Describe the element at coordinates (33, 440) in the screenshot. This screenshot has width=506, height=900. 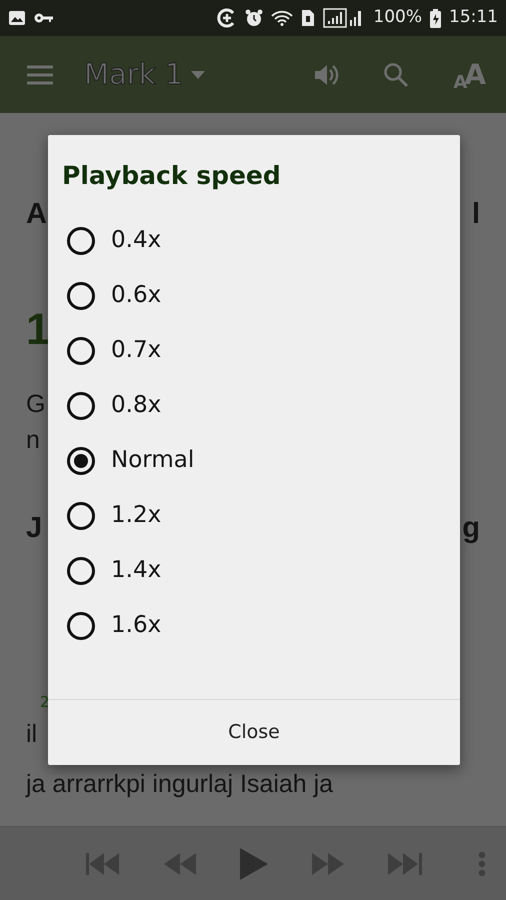
I see `verse-text: n` at that location.